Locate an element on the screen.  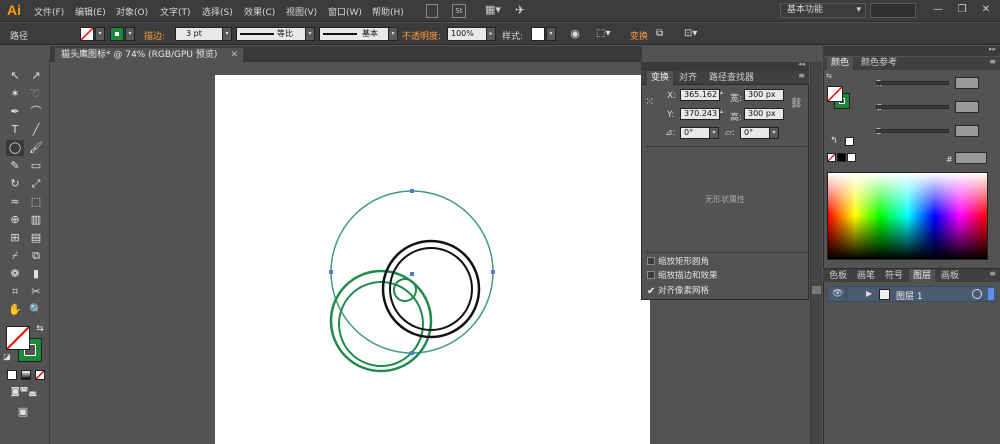
slice-tool-icon: ✂ is located at coordinates (36, 292).